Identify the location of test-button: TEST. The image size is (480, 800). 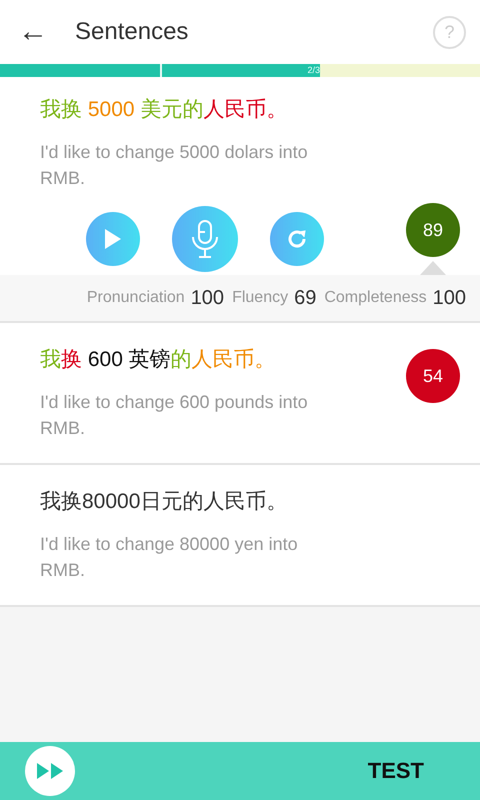
(396, 771).